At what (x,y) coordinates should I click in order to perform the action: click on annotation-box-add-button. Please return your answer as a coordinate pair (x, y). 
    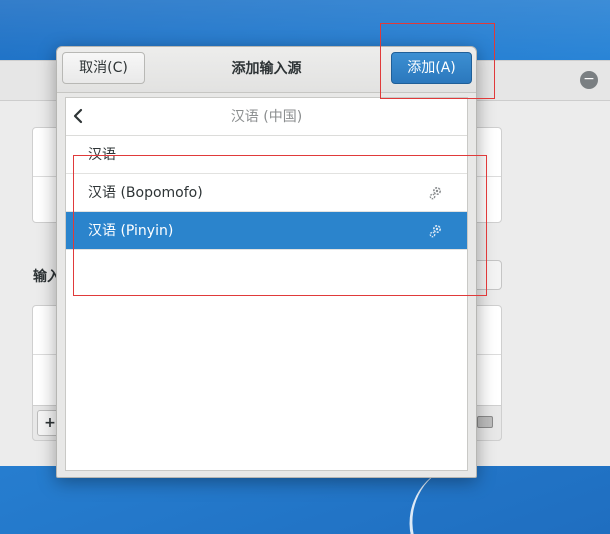
    Looking at the image, I should click on (437, 61).